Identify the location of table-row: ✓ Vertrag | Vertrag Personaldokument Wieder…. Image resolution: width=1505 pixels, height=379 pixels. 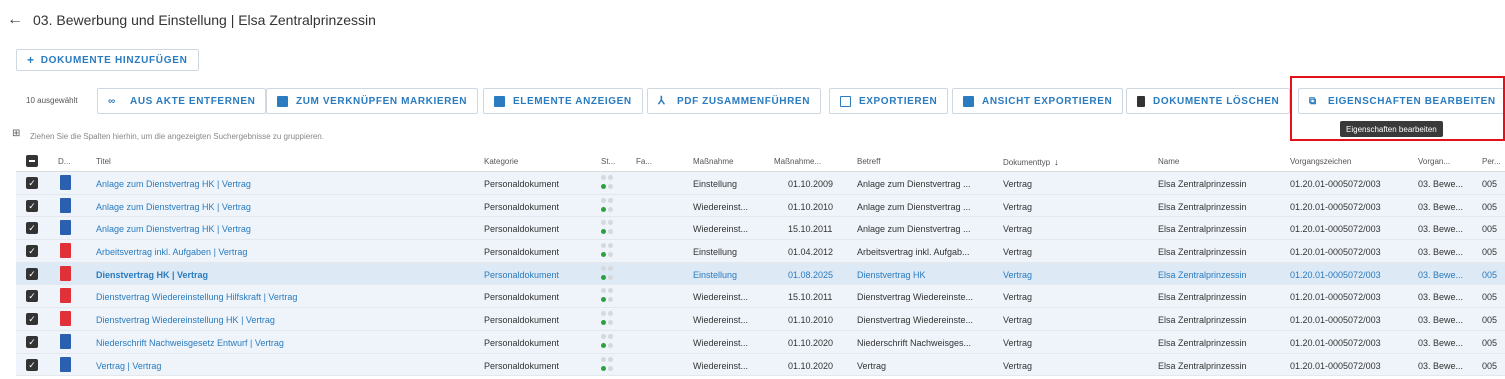
(760, 365).